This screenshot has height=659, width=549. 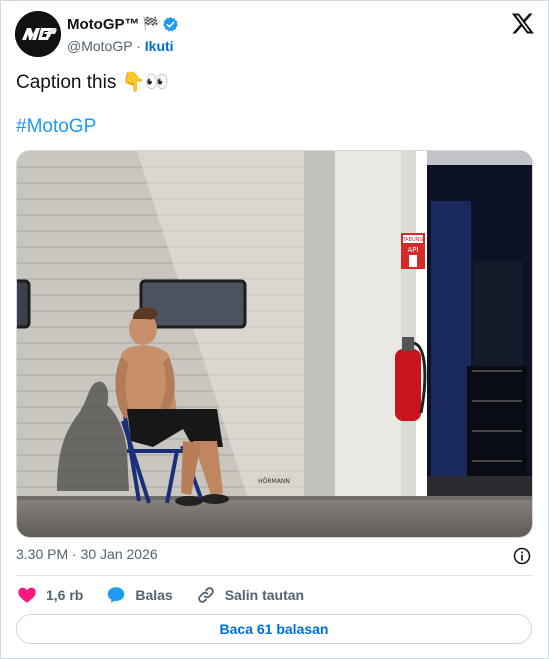 I want to click on reply-button: Balas, so click(x=139, y=595).